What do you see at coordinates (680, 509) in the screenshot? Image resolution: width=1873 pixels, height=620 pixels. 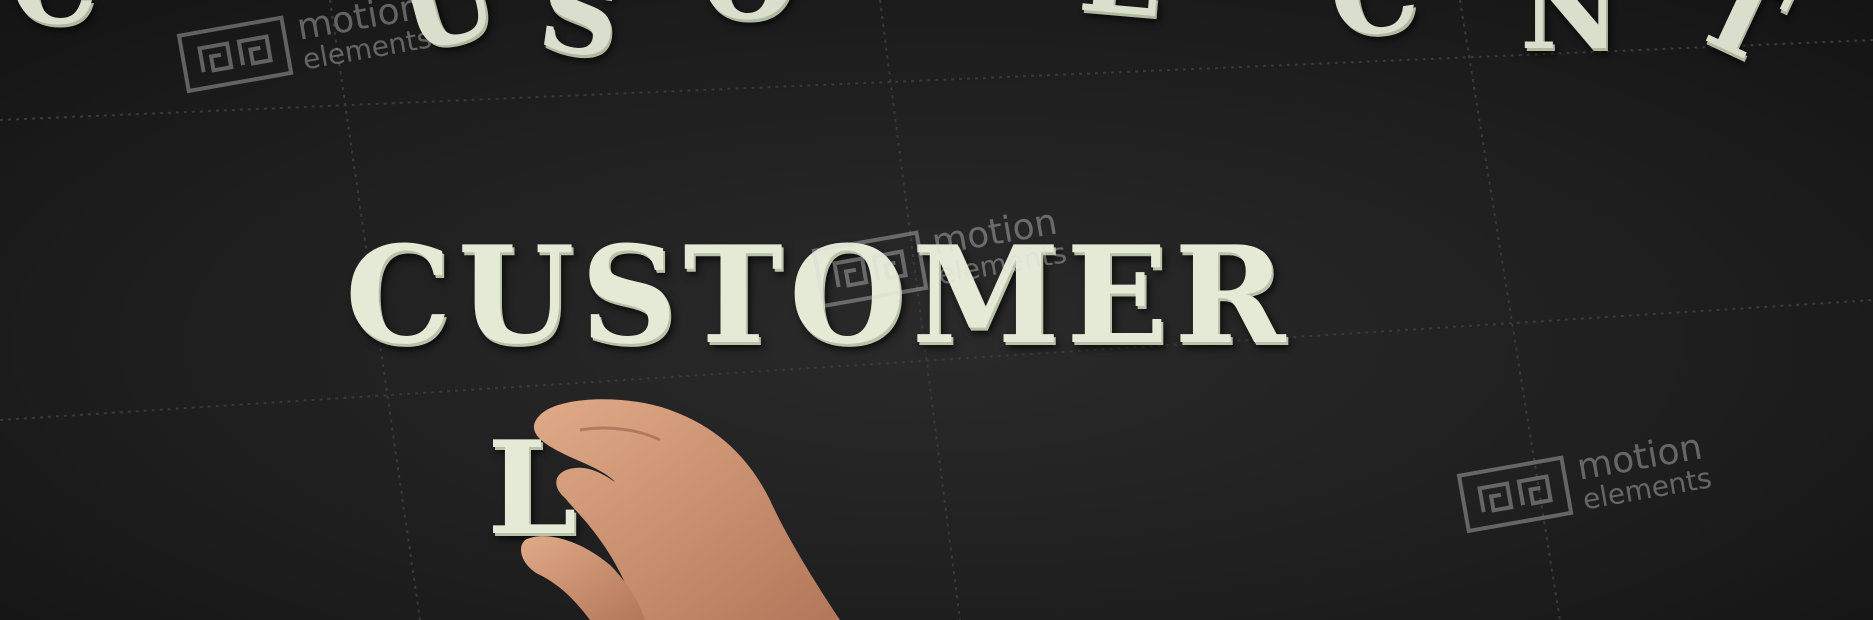 I see `hand-image` at bounding box center [680, 509].